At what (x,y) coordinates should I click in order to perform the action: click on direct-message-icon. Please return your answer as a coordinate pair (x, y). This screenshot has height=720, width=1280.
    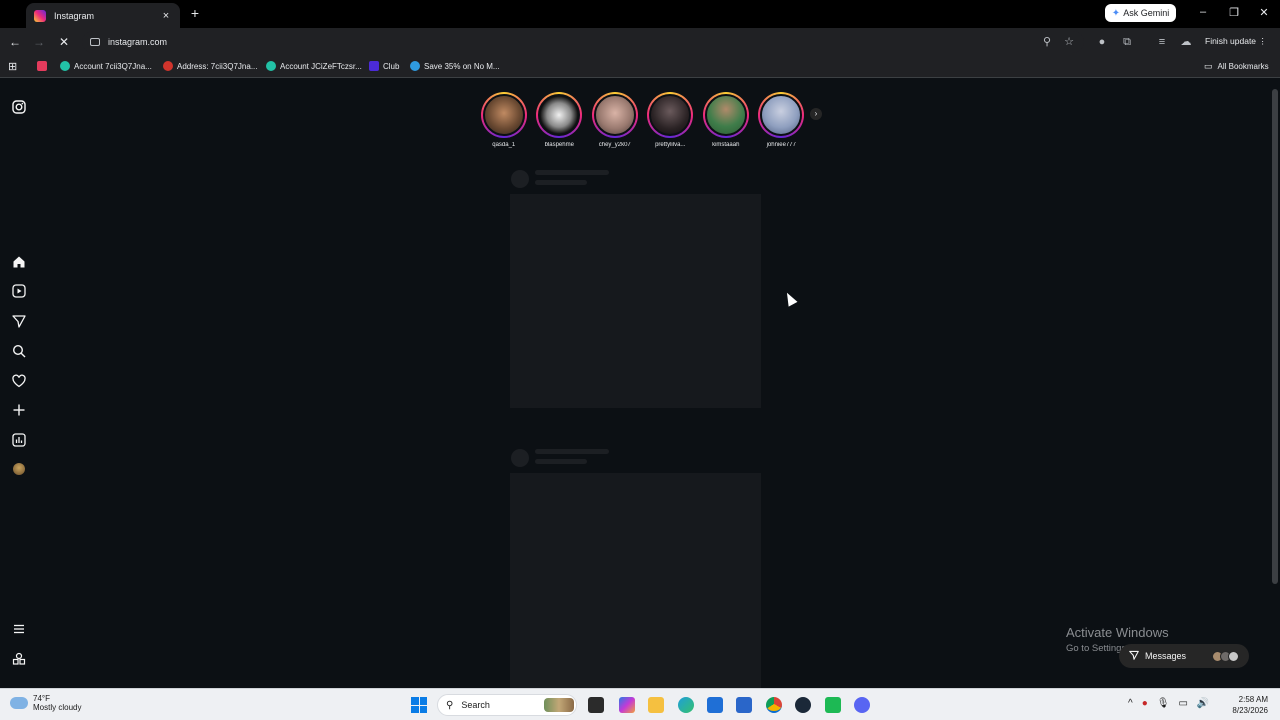
    Looking at the image, I should click on (19, 322).